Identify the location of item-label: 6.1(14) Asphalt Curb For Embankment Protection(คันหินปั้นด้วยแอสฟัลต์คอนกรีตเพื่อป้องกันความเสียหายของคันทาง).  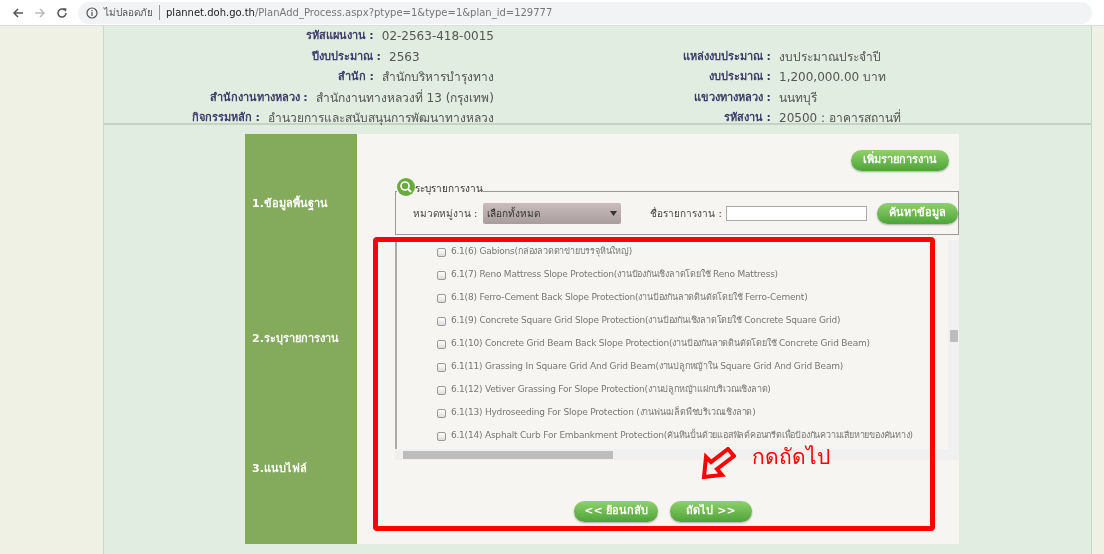
(681, 436).